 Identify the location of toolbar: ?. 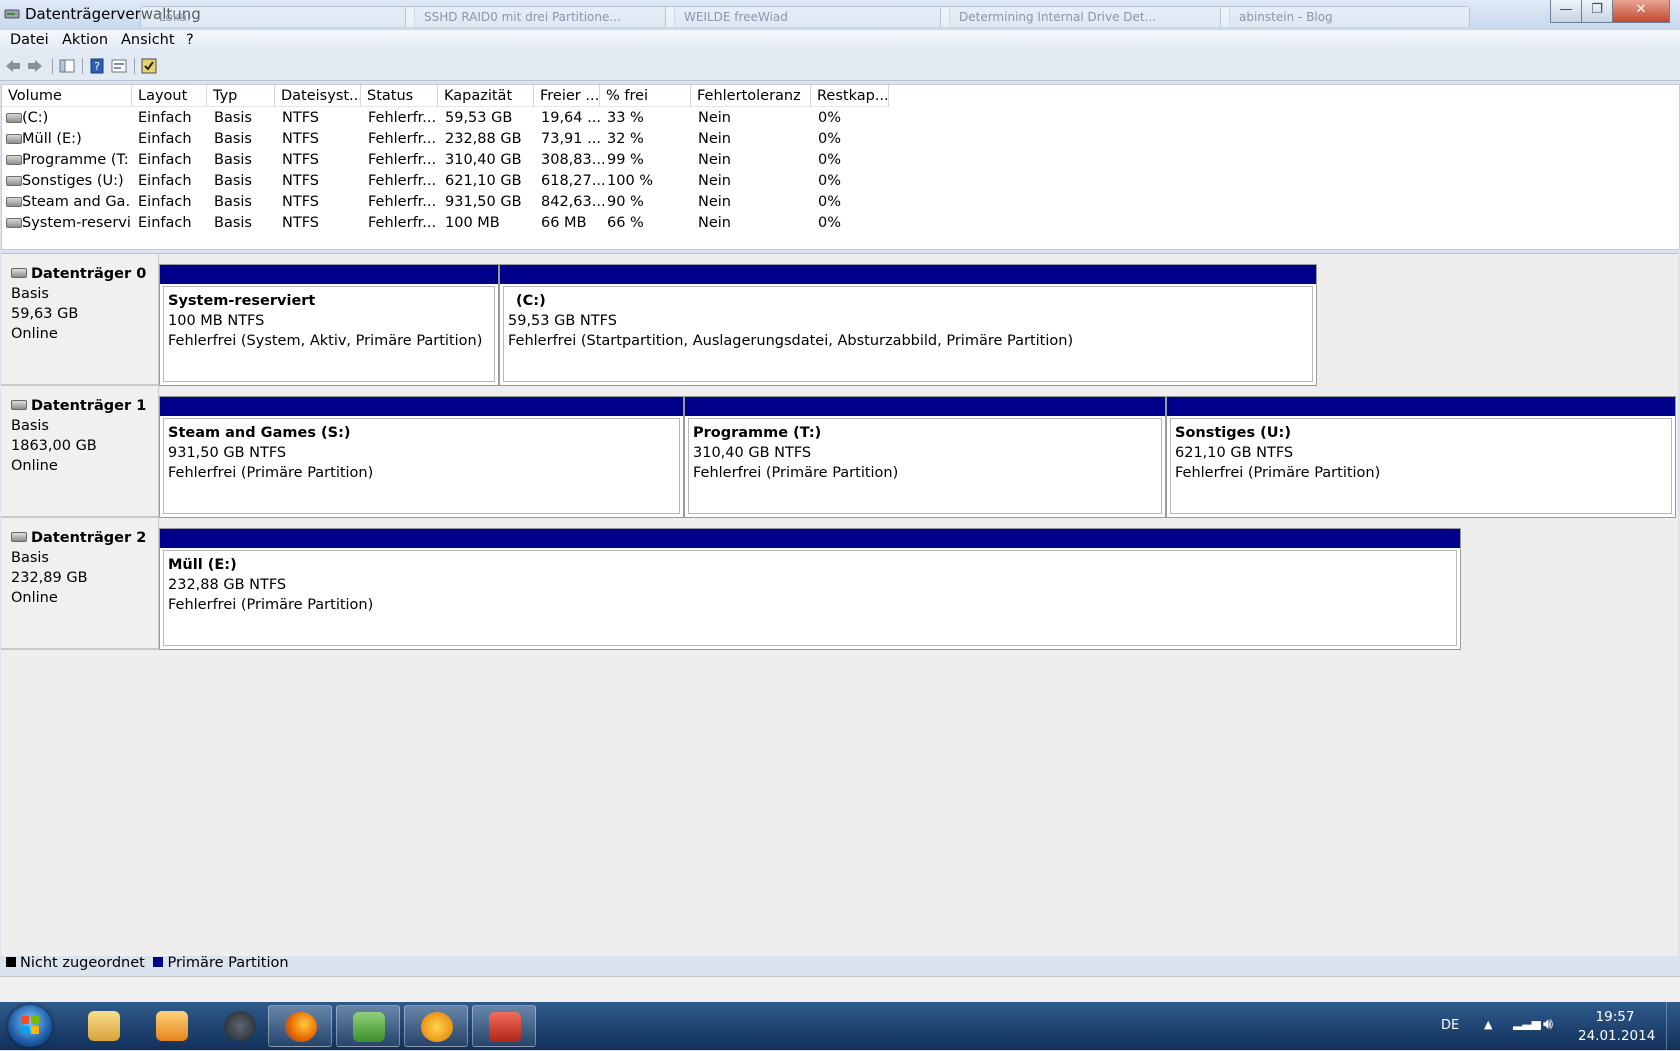
(840, 66).